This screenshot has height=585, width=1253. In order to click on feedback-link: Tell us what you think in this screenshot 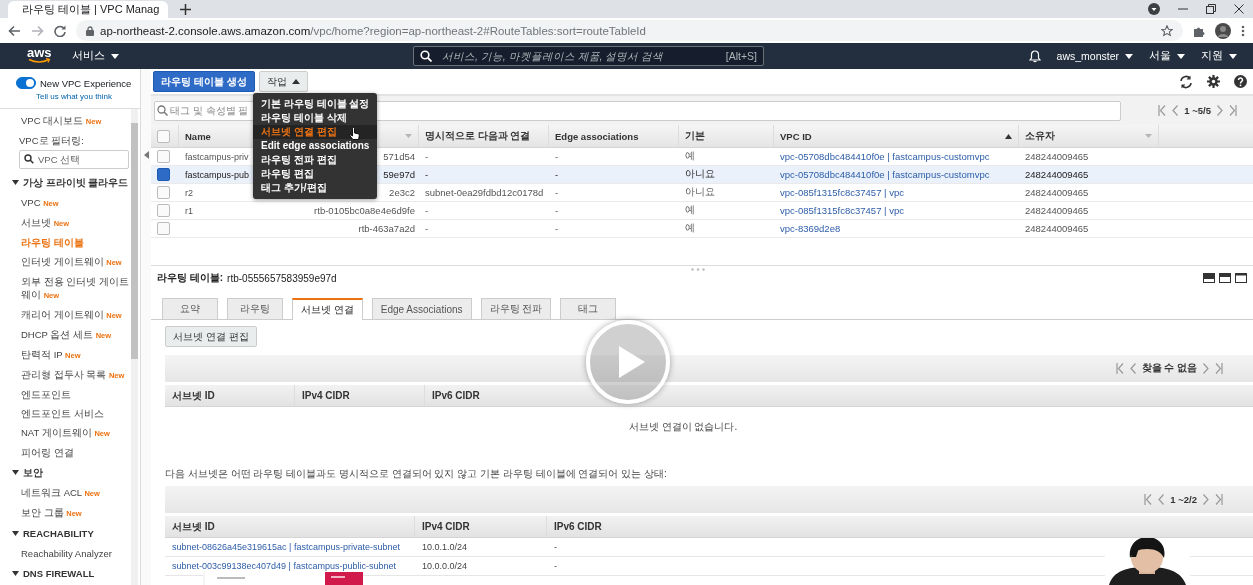, I will do `click(74, 96)`.